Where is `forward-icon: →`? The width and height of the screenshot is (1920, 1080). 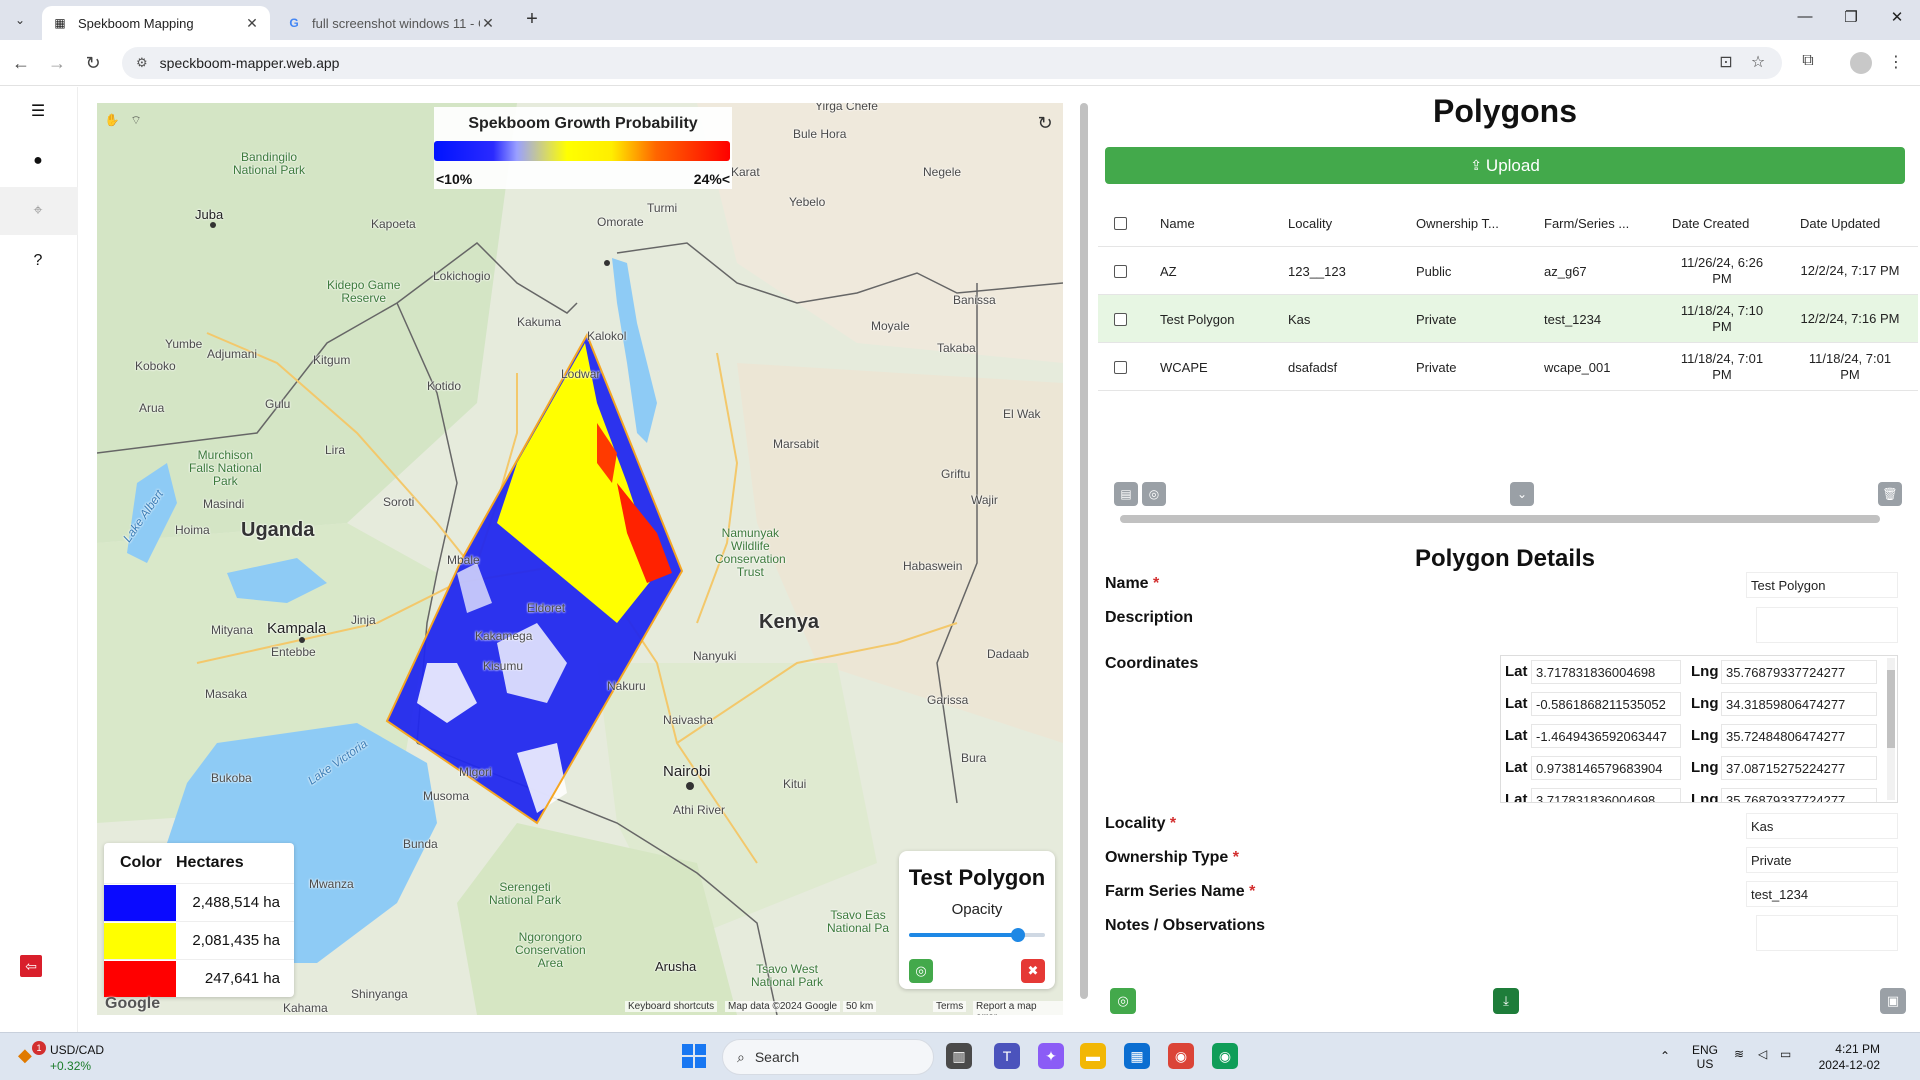 forward-icon: → is located at coordinates (57, 63).